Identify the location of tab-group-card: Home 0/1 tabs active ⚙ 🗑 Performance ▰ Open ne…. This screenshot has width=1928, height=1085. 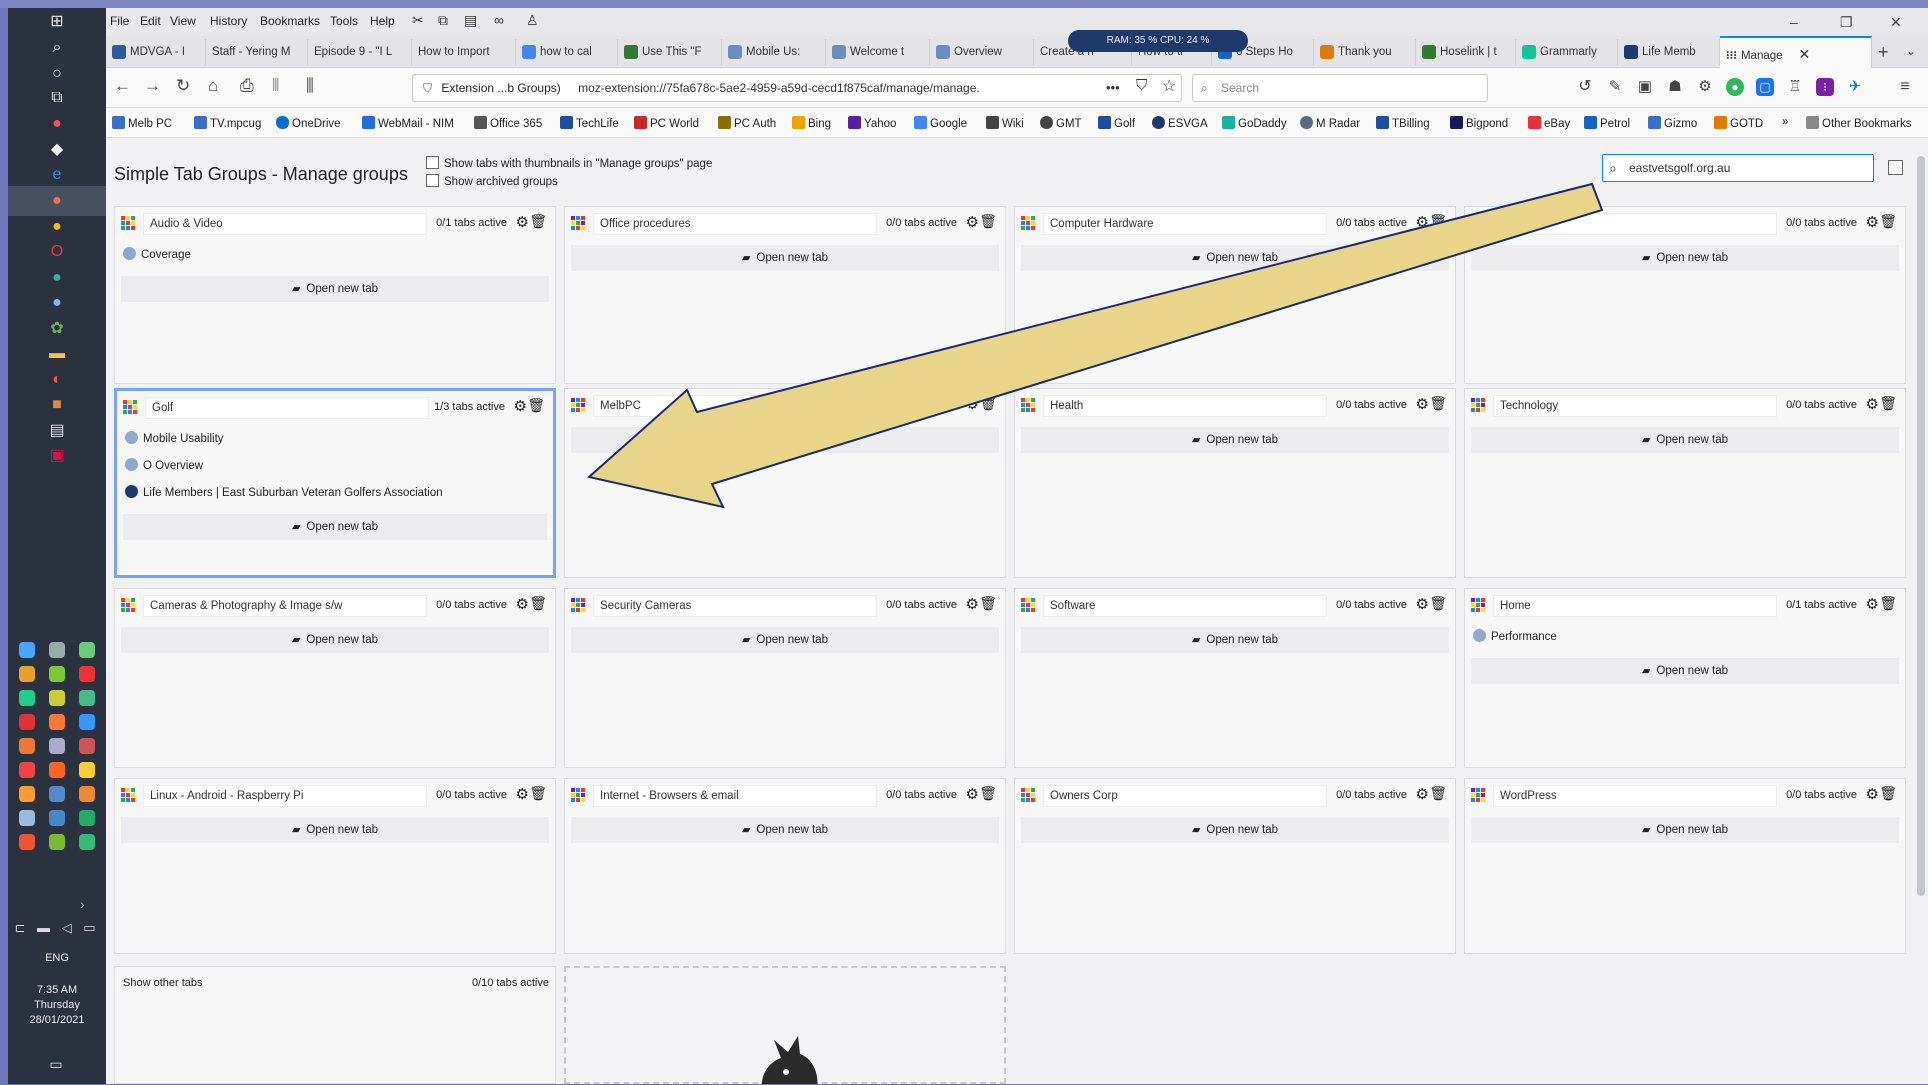
(1685, 678).